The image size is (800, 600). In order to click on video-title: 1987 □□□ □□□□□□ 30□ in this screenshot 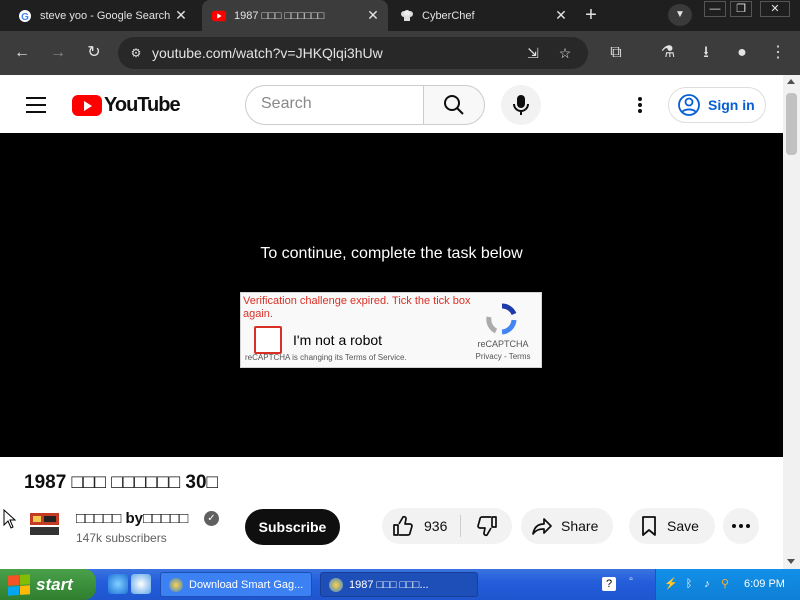, I will do `click(121, 482)`.